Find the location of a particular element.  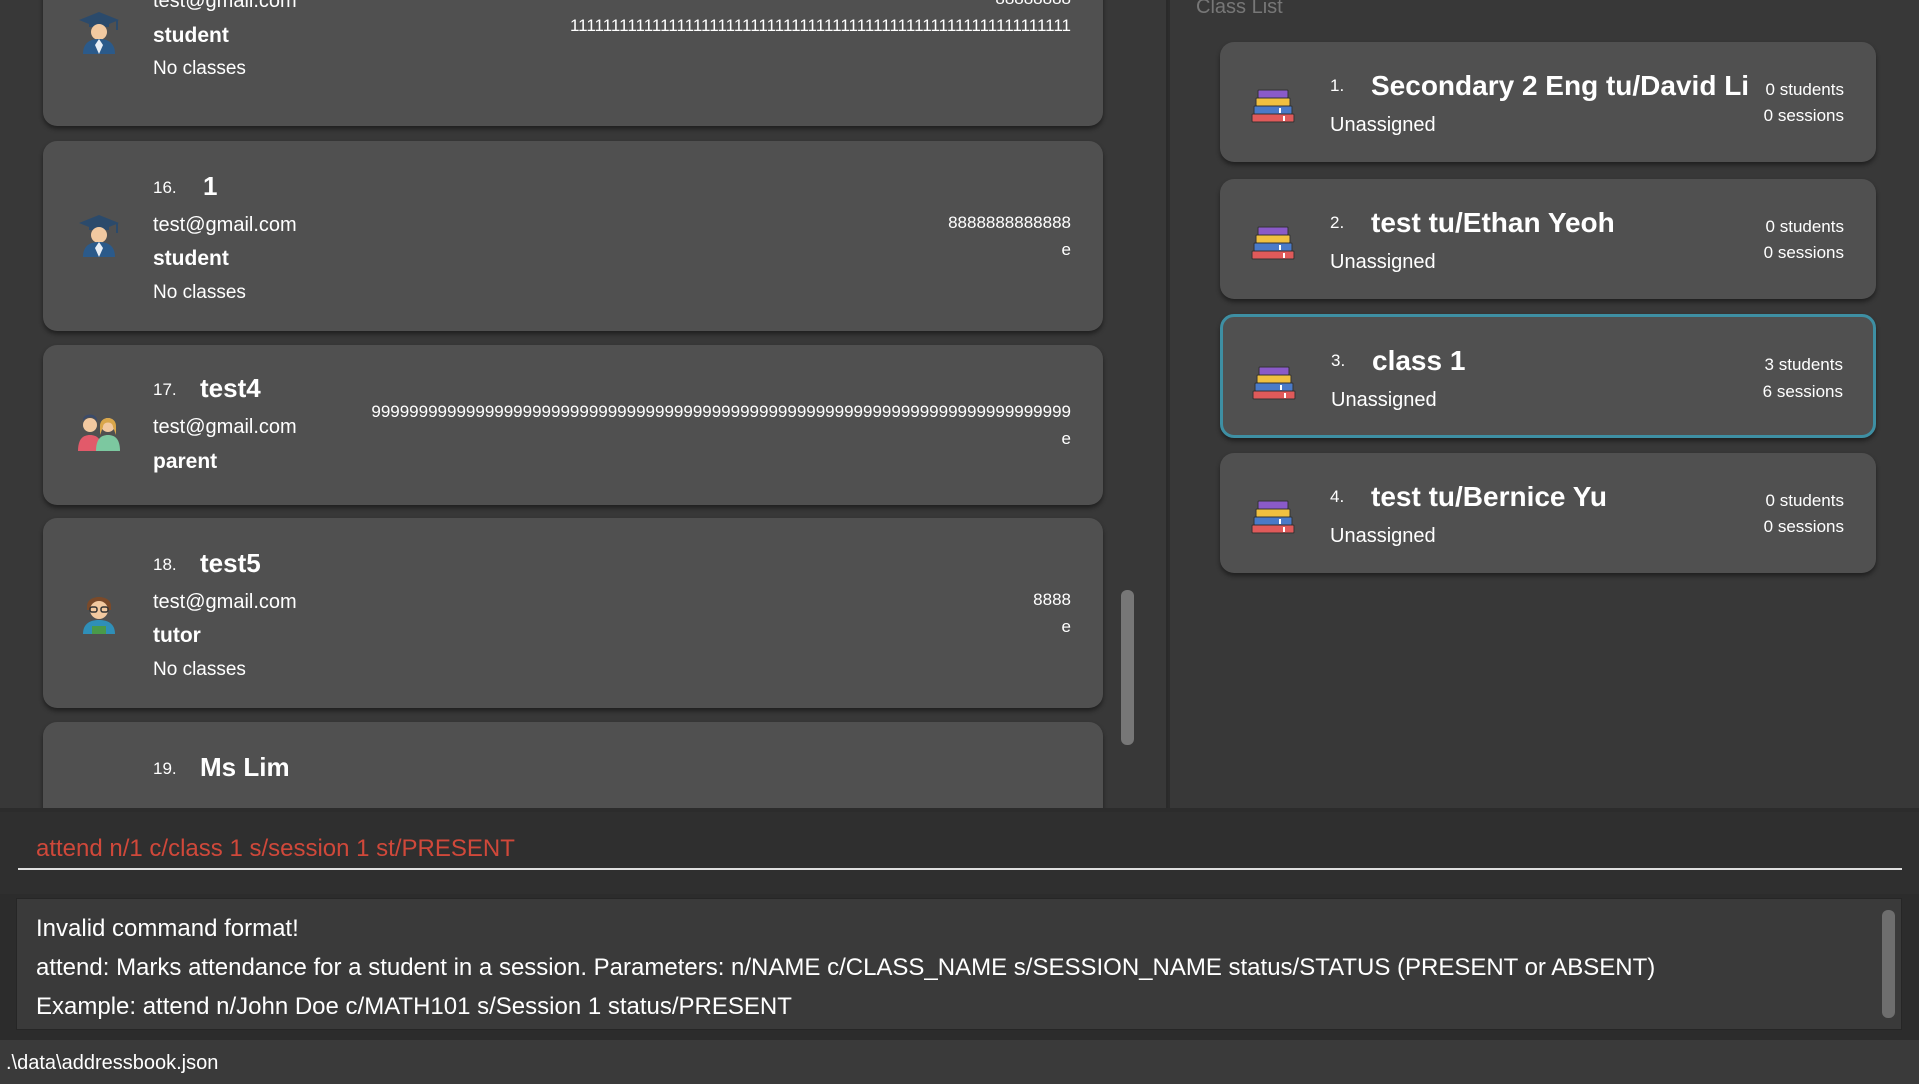

person-phone: 88888888 is located at coordinates (1033, 4).